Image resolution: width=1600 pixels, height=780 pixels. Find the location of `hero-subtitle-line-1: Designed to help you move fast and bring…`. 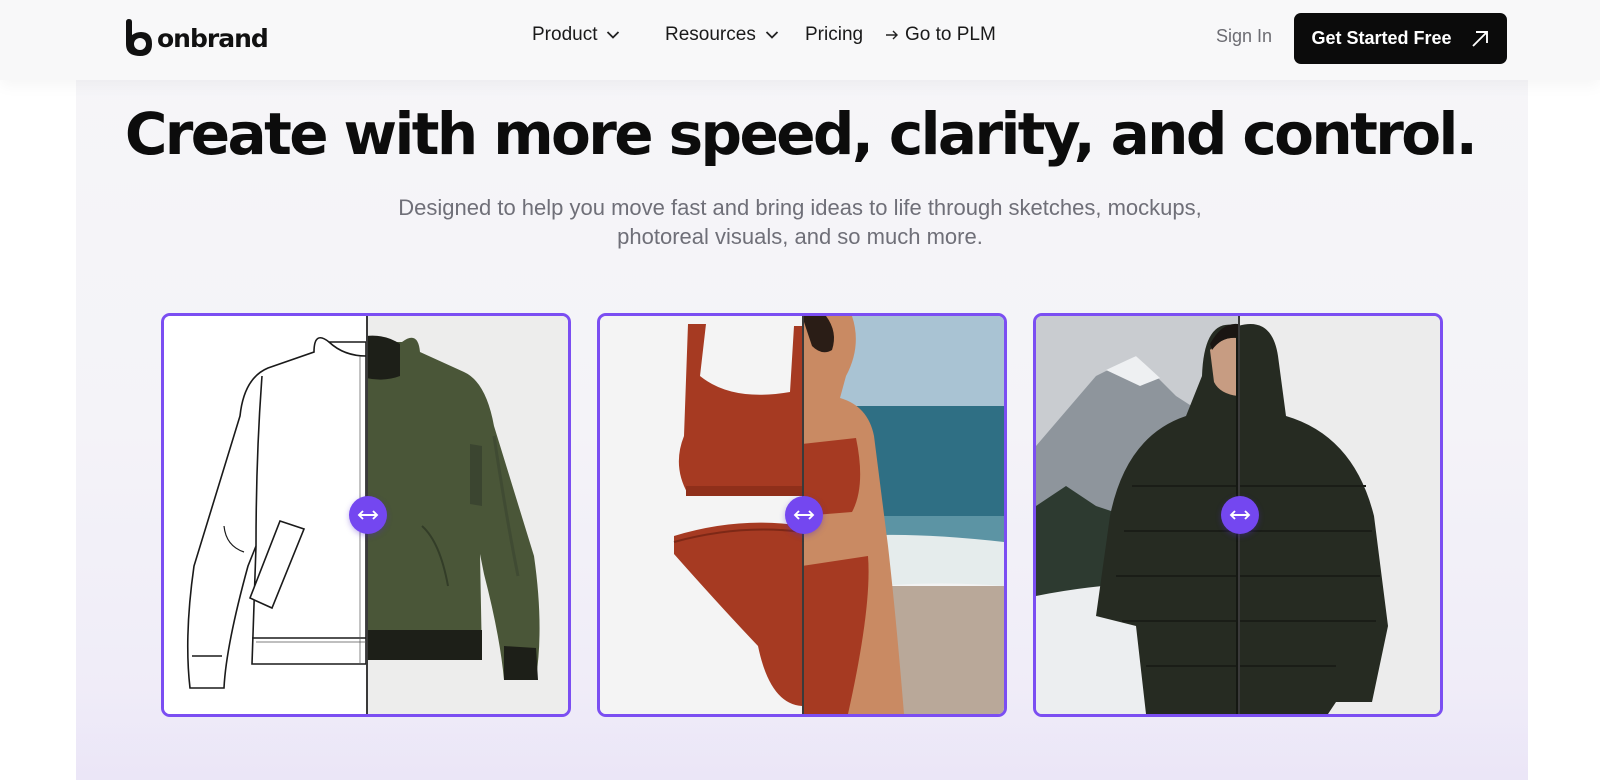

hero-subtitle-line-1: Designed to help you move fast and bring… is located at coordinates (800, 207).